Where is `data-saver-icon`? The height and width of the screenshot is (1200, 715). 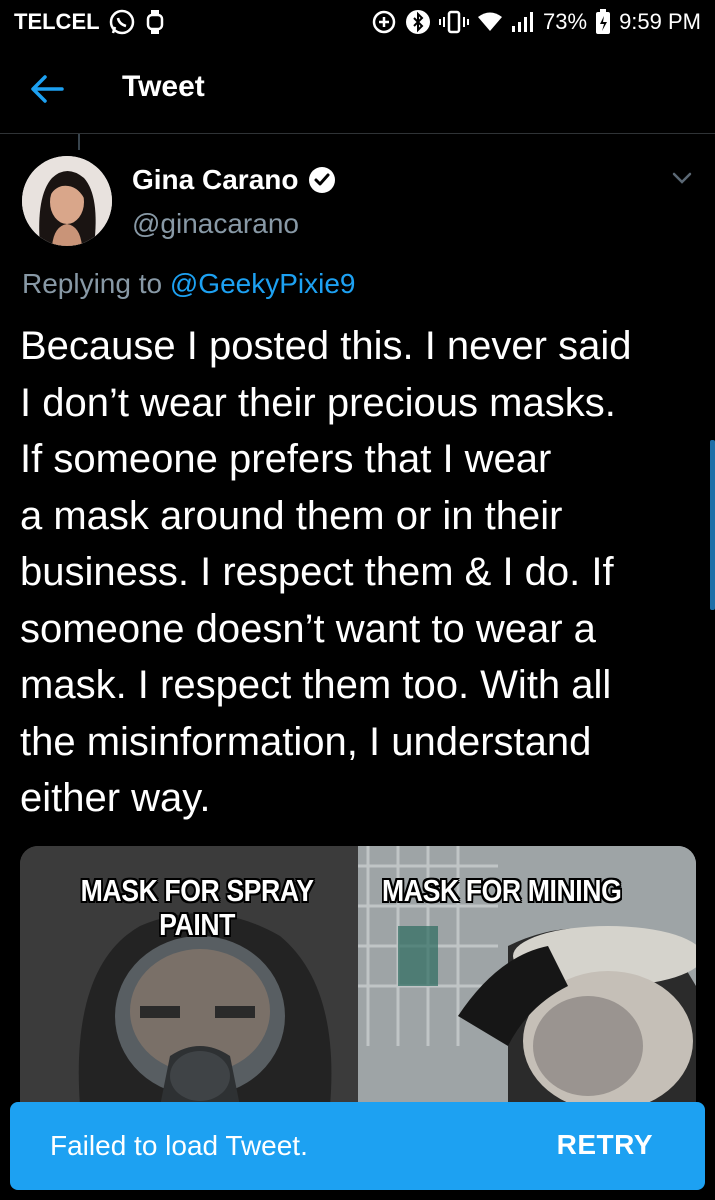 data-saver-icon is located at coordinates (384, 22).